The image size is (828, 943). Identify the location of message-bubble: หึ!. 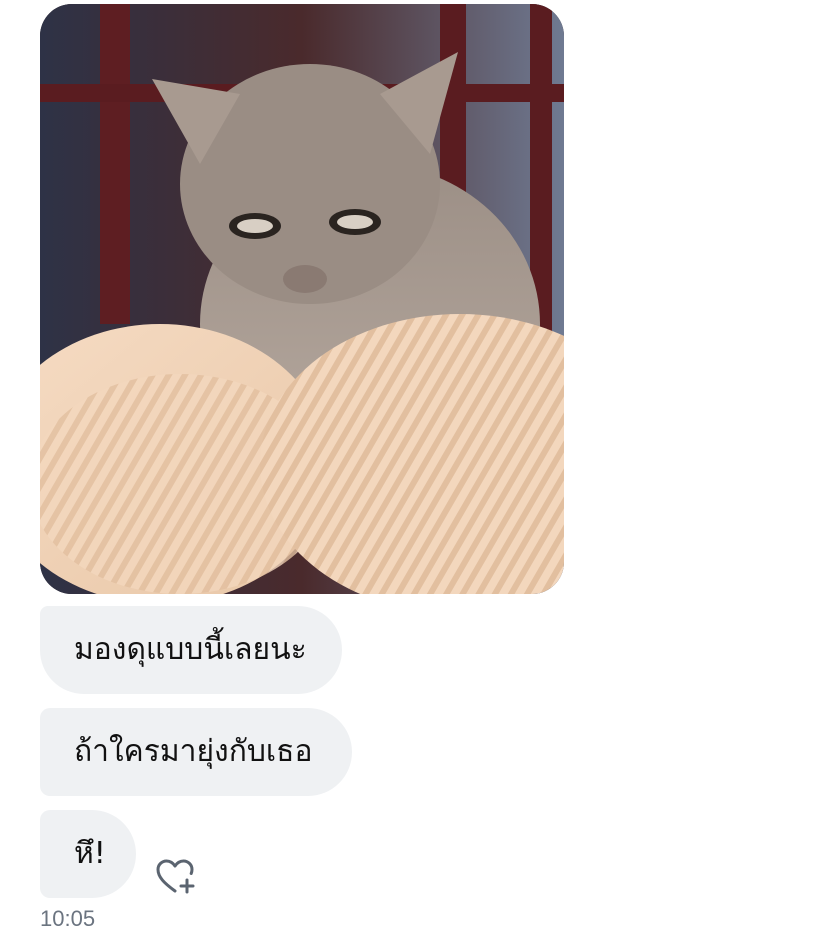
(88, 854).